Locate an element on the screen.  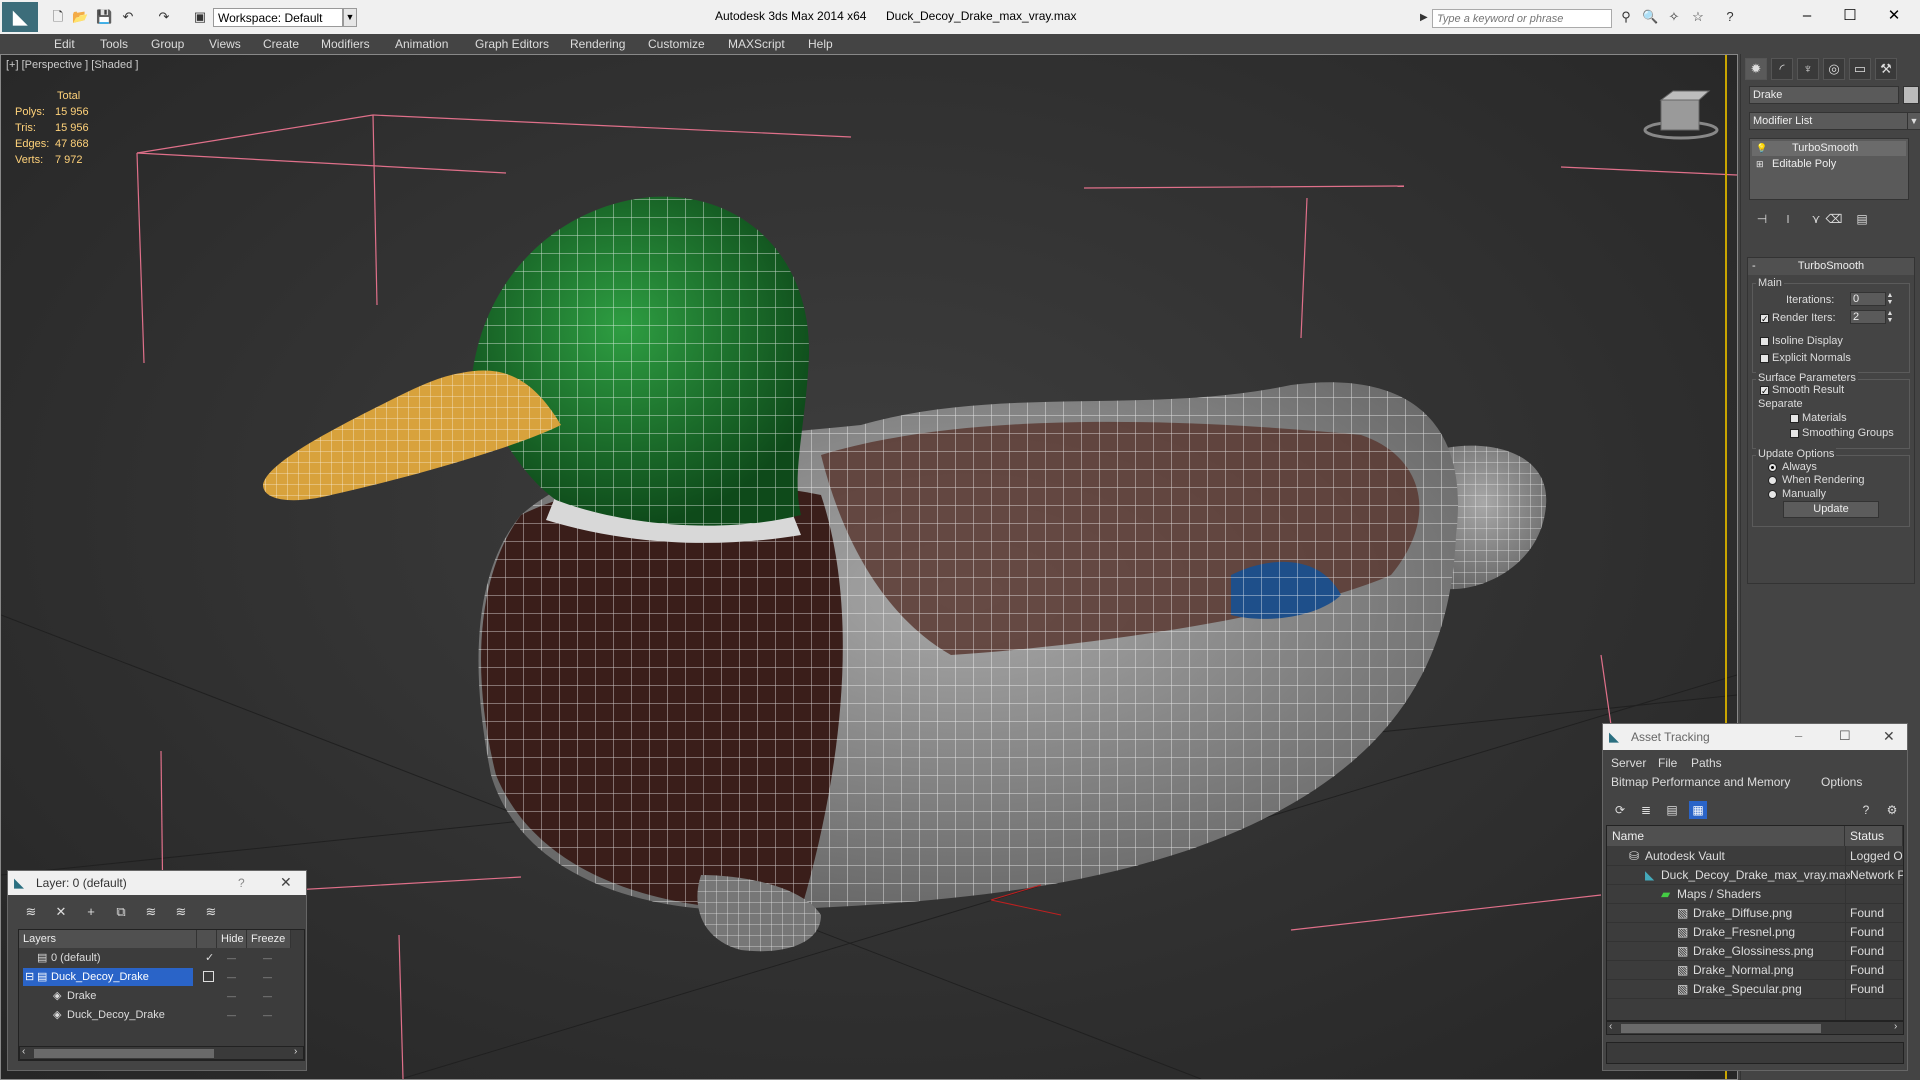
rollout-header: - TurboSmooth is located at coordinates (1831, 266).